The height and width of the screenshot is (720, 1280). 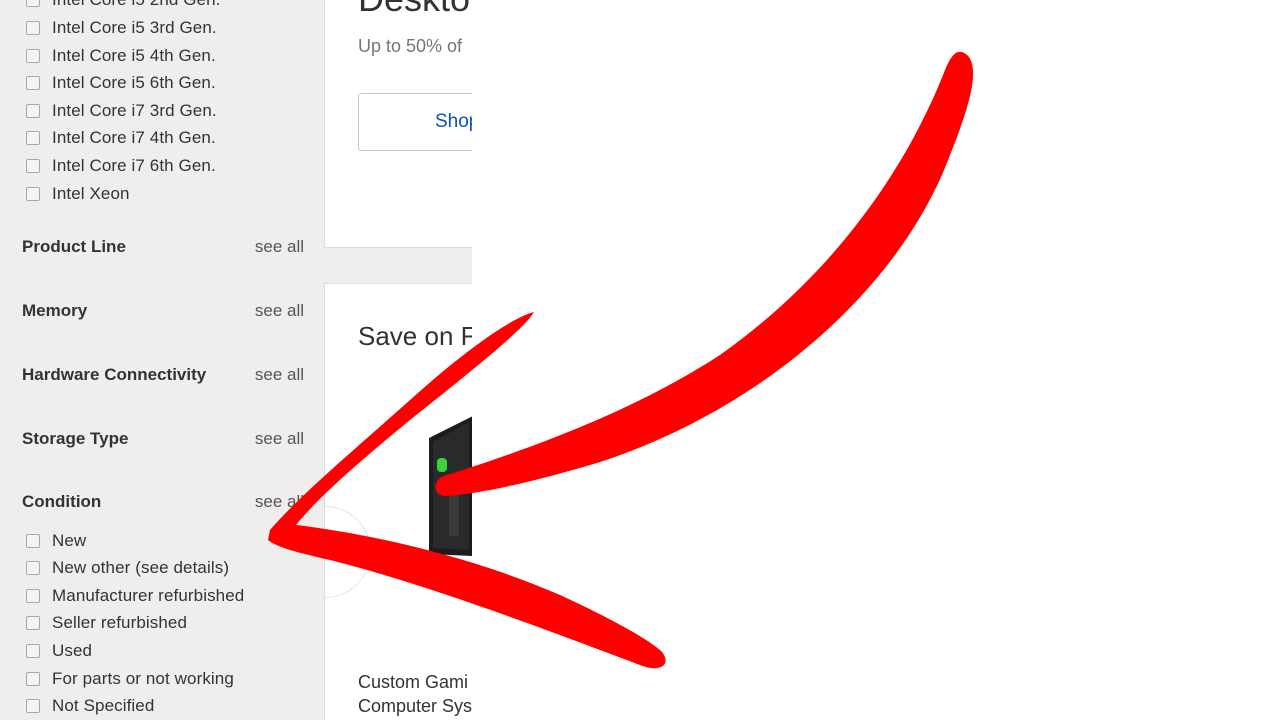 I want to click on filter-option: Intel Xeon, so click(x=78, y=194).